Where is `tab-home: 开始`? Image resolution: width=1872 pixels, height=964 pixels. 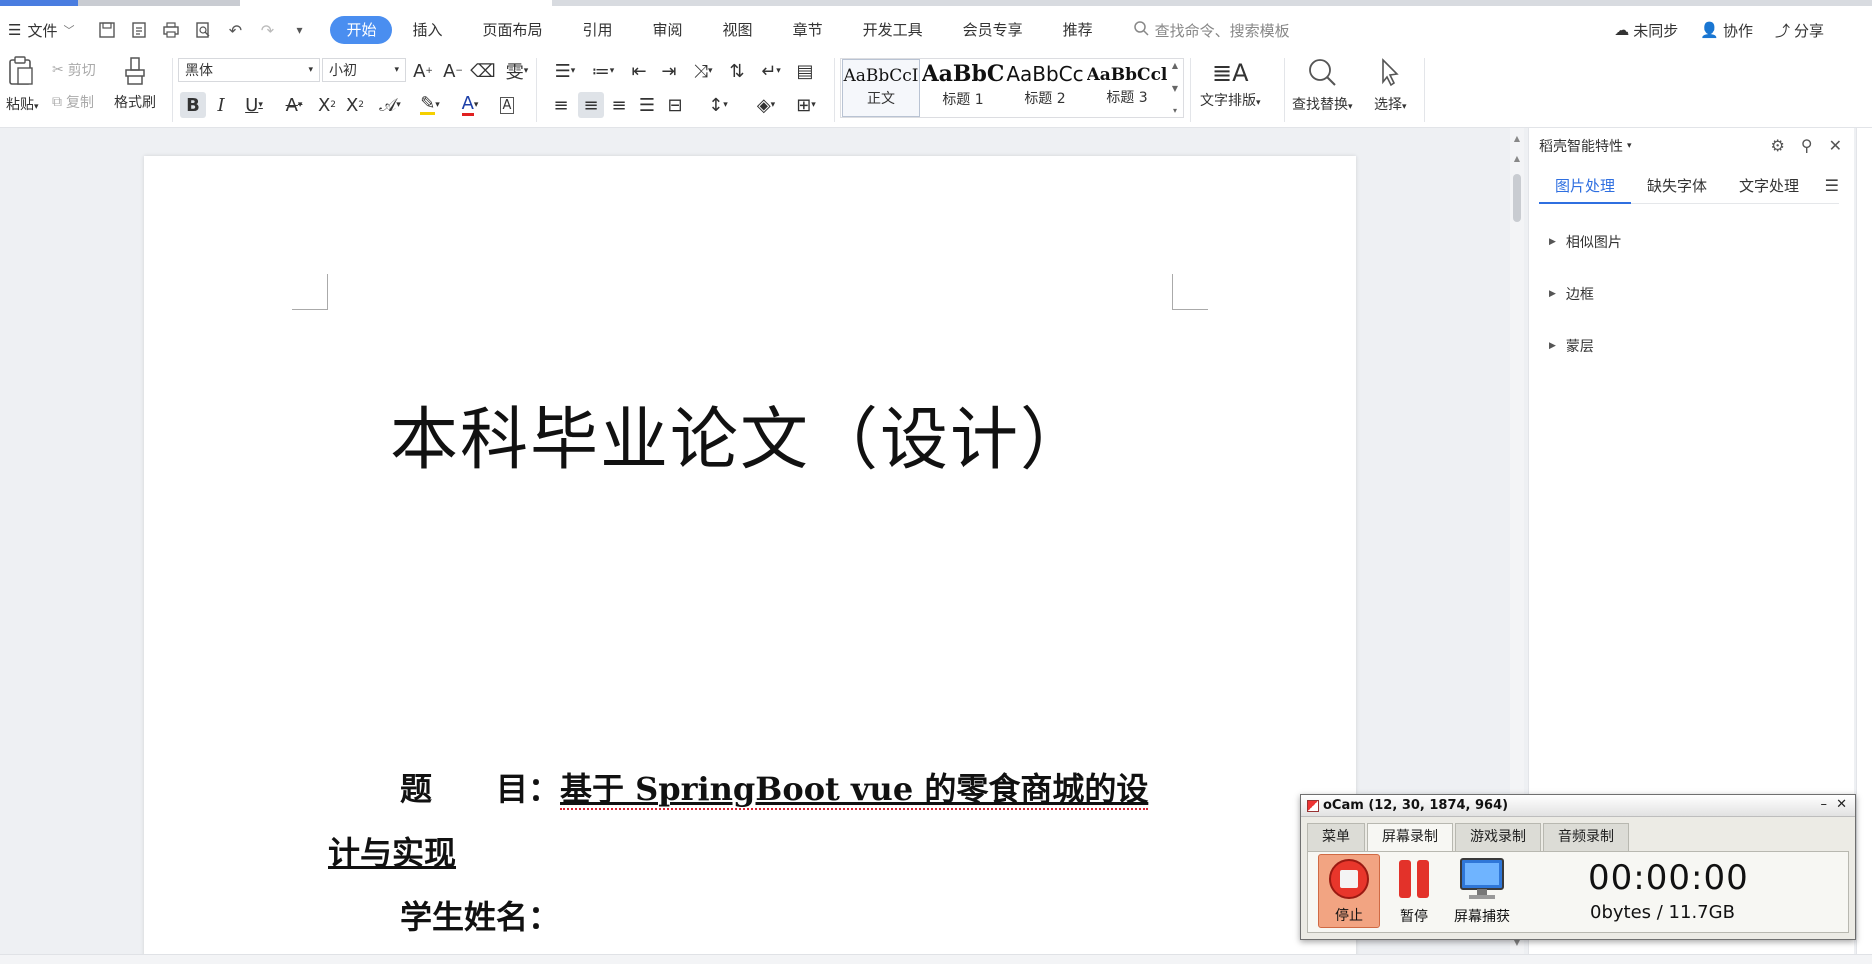
tab-home: 开始 is located at coordinates (361, 30).